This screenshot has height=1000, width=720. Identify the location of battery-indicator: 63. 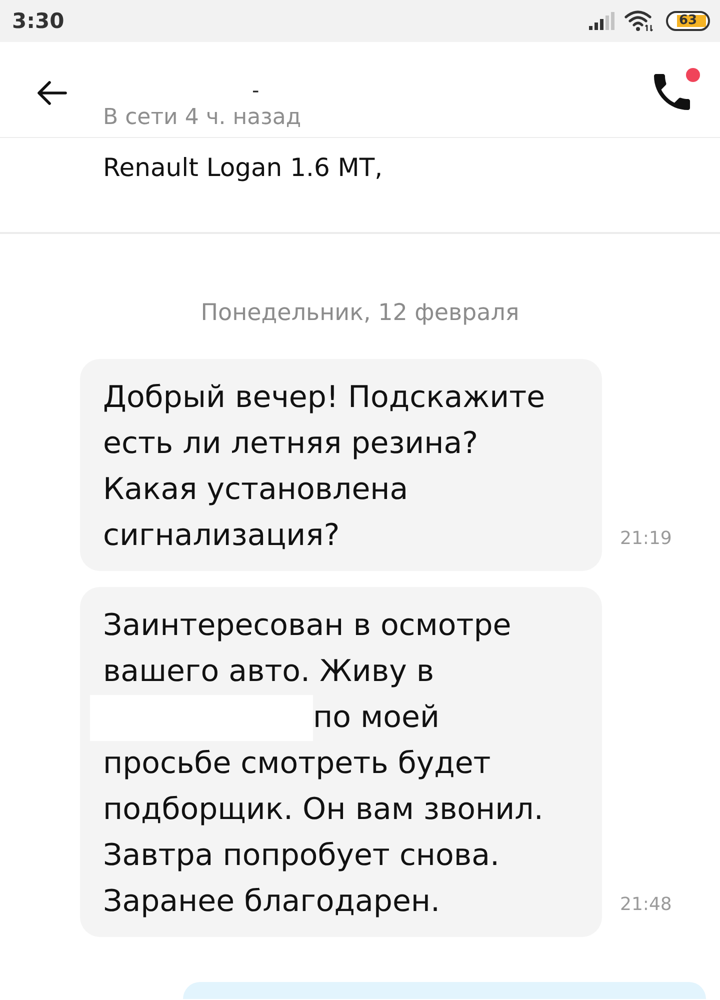
(688, 21).